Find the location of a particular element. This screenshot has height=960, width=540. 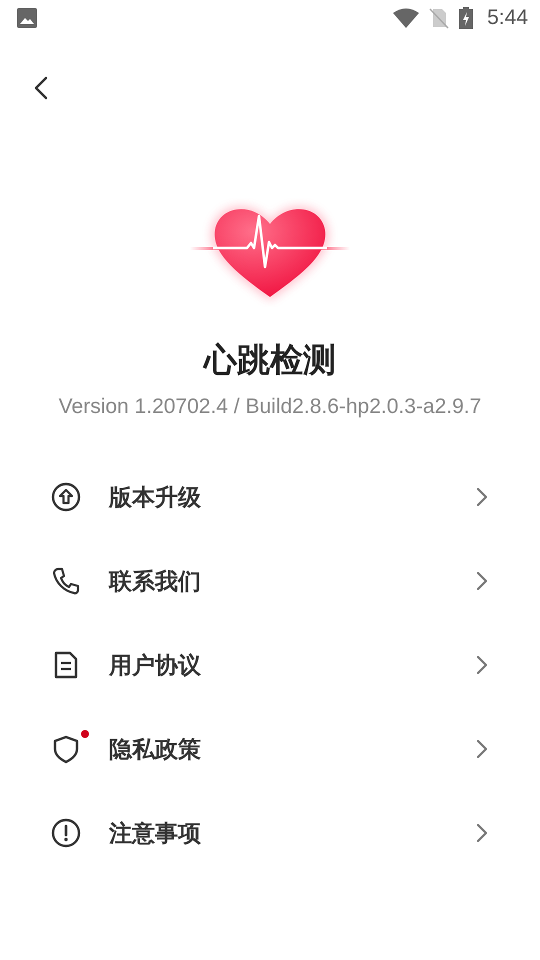

no-sim-icon is located at coordinates (439, 18).